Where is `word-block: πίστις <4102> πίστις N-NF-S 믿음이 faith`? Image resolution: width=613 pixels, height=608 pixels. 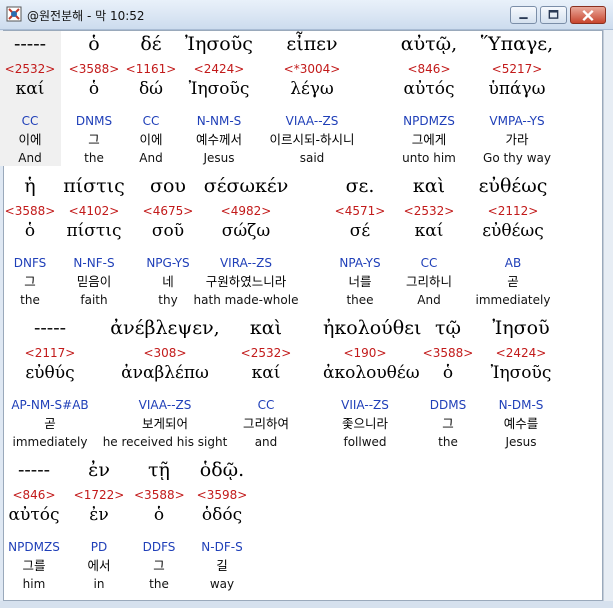 word-block: πίστις <4102> πίστις N-NF-S 믿음이 faith is located at coordinates (94, 240).